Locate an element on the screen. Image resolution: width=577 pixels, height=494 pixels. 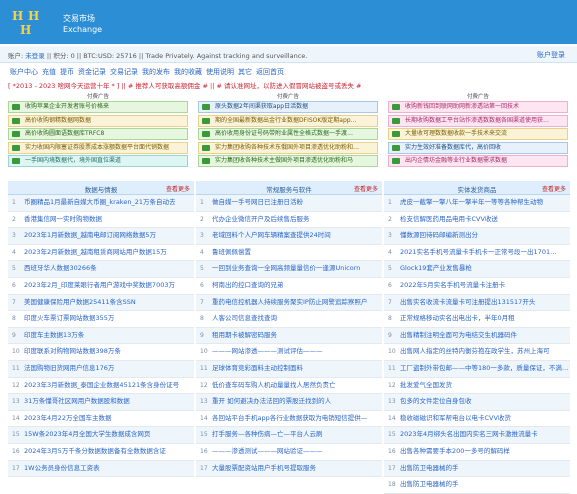
row-link: 人客公司信息查找查询 is located at coordinates (296, 319).